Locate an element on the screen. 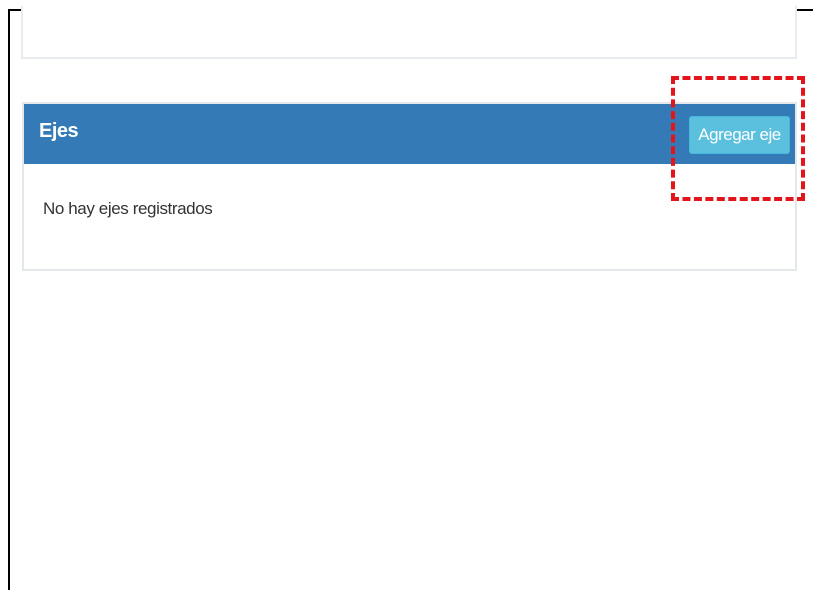 Image resolution: width=813 pixels, height=590 pixels. add-eje-button: Agregar eje is located at coordinates (739, 135).